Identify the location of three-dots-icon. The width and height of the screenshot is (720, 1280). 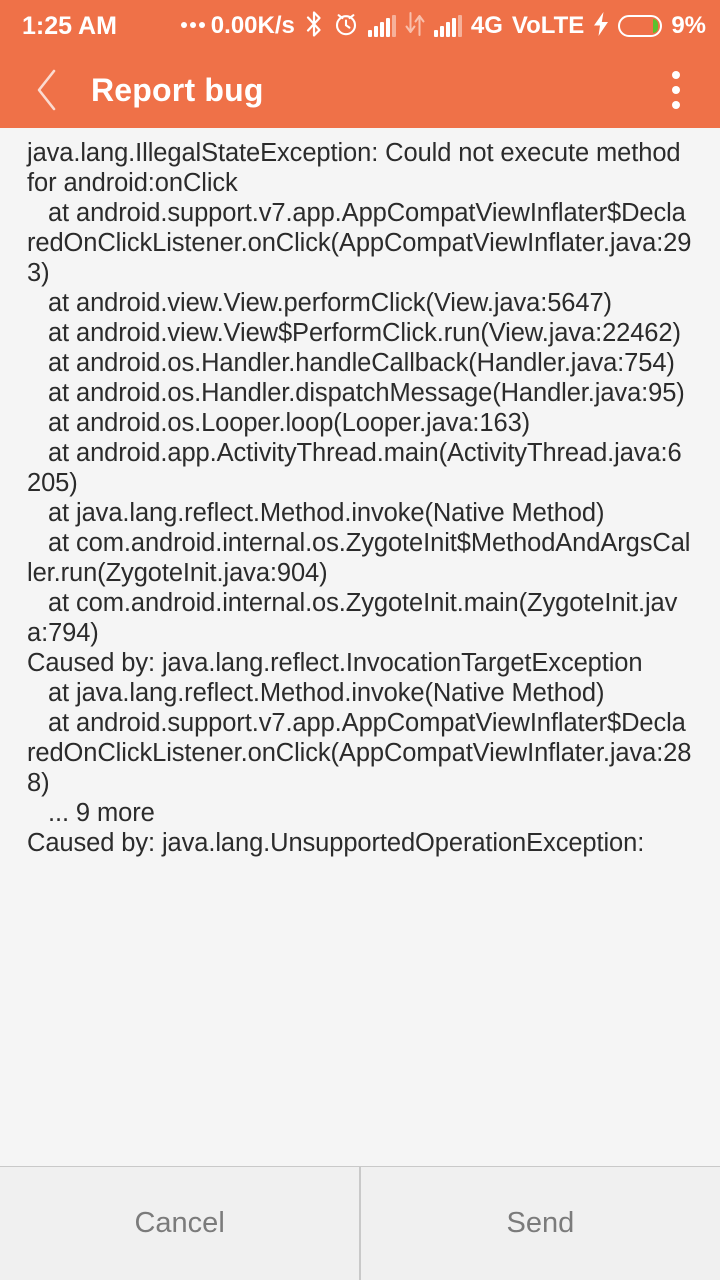
(192, 26).